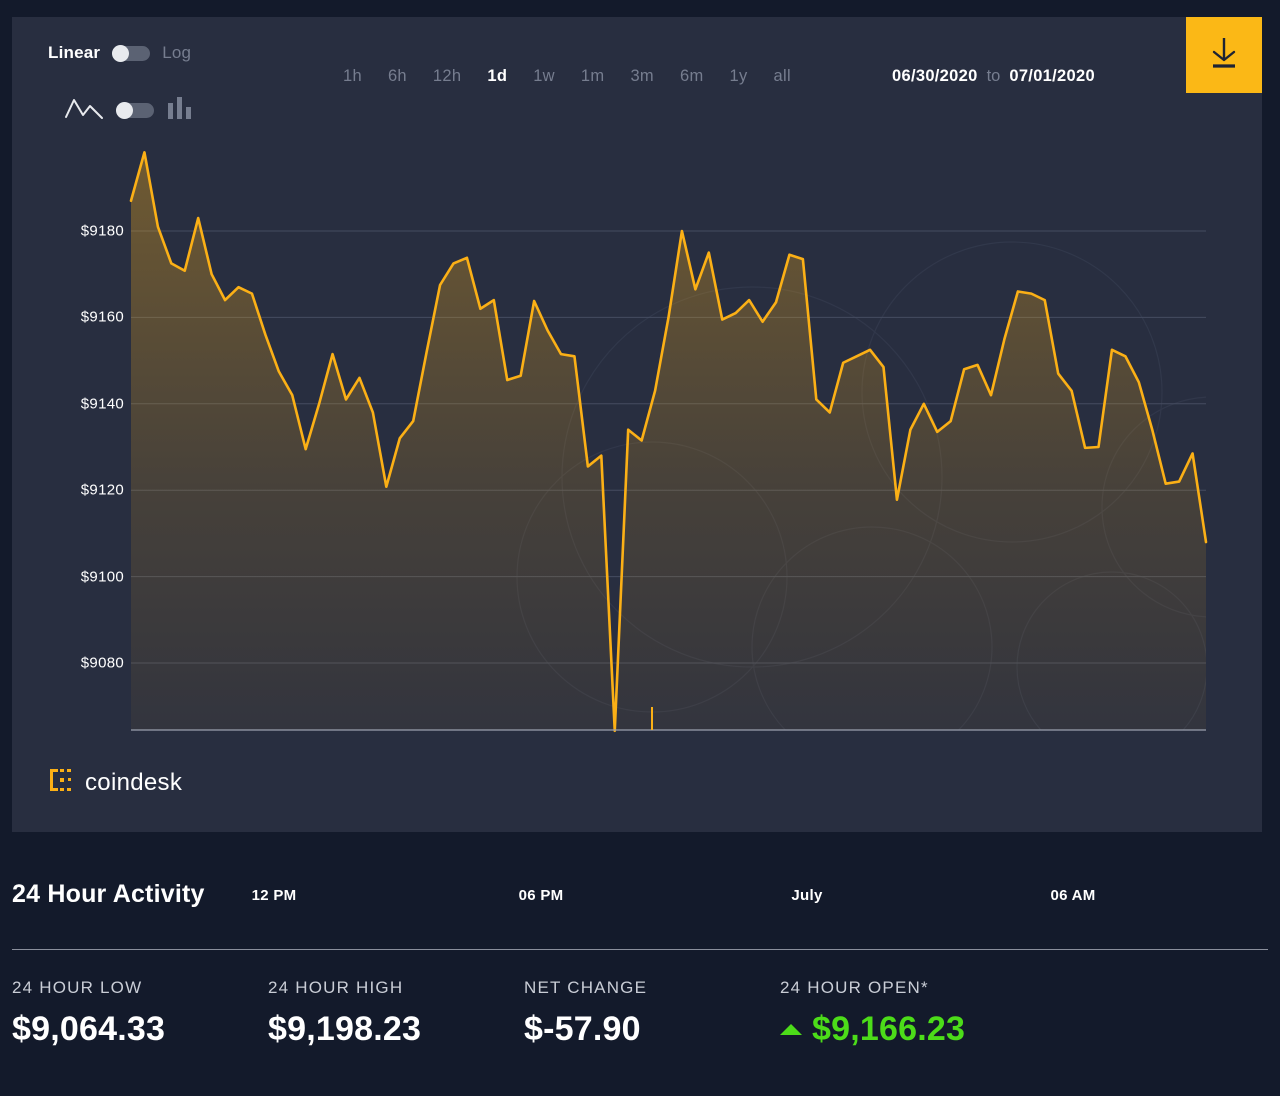 The height and width of the screenshot is (1096, 1280). I want to click on coindesk-logo: coindesk, so click(115, 782).